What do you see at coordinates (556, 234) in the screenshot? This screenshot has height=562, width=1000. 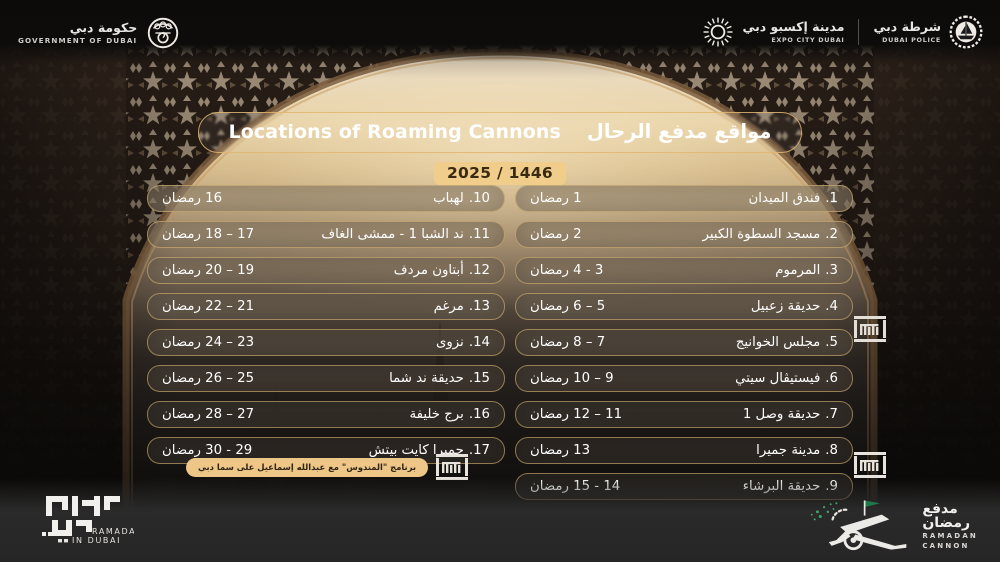 I see `item-date: 2 رمضان` at bounding box center [556, 234].